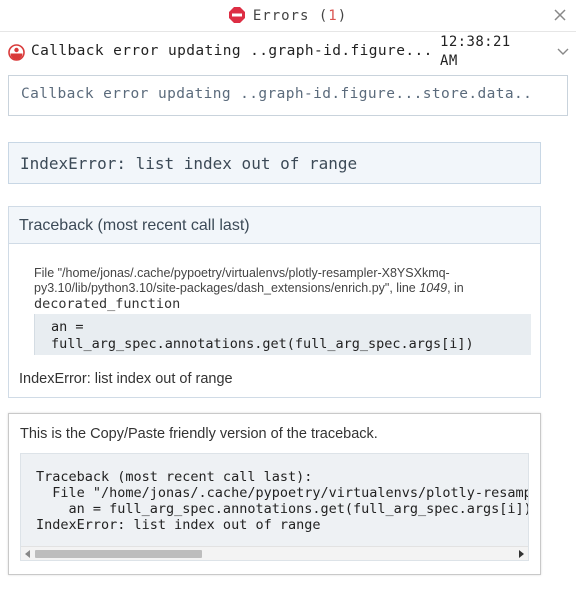 The width and height of the screenshot is (576, 591). What do you see at coordinates (189, 163) in the screenshot?
I see `error-title: IndexError: list index out of range` at bounding box center [189, 163].